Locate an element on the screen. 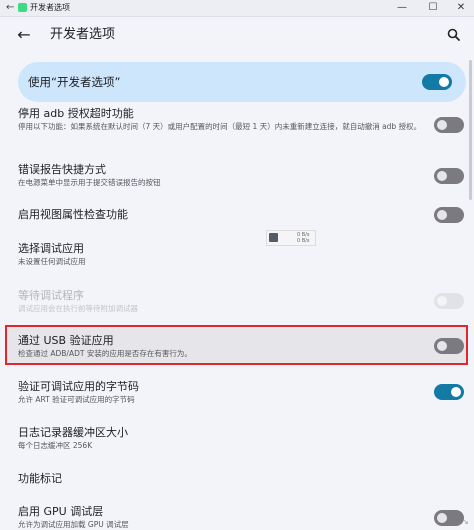  setting-logger-buffer-size: 日志记录器缓冲区大小 每个日志缓冲区 256K is located at coordinates (73, 438).